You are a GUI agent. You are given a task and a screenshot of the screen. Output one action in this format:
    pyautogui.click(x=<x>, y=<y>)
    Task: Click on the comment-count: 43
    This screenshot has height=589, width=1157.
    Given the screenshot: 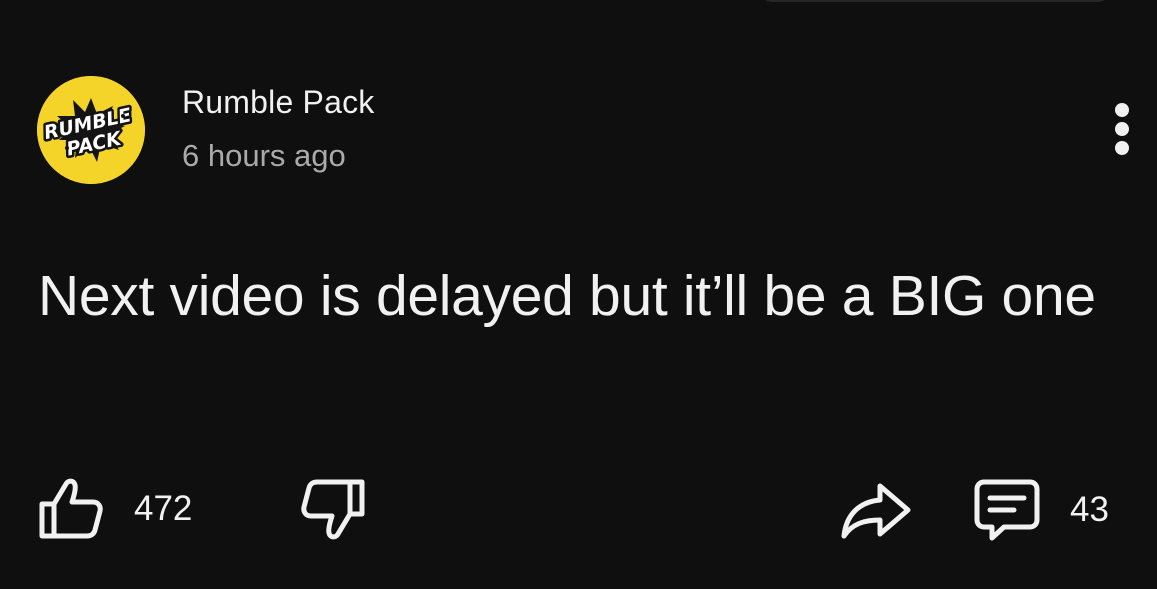 What is the action you would take?
    pyautogui.click(x=1089, y=509)
    